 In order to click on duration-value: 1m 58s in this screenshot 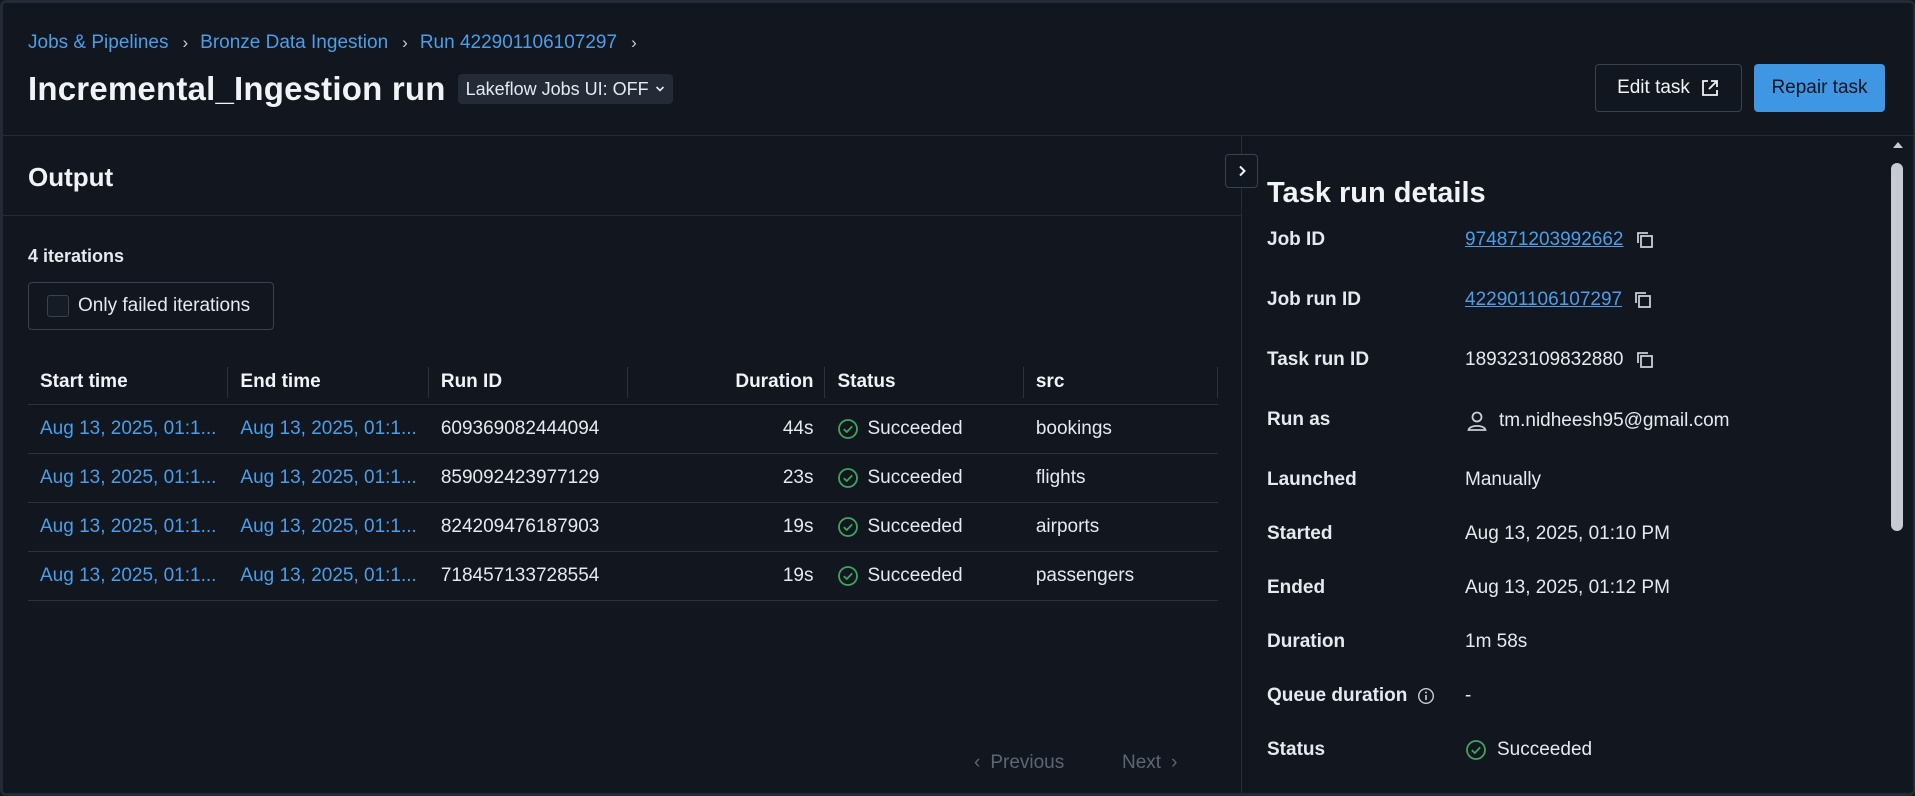, I will do `click(1496, 641)`.